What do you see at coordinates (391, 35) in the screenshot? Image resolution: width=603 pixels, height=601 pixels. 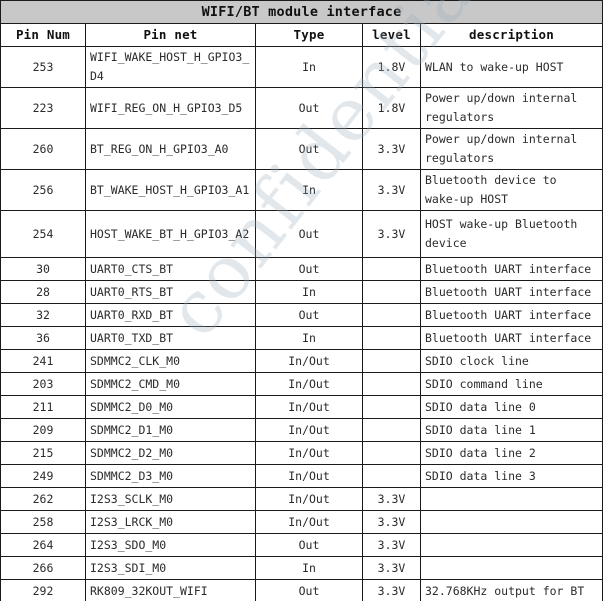 I see `column-header-level: level` at bounding box center [391, 35].